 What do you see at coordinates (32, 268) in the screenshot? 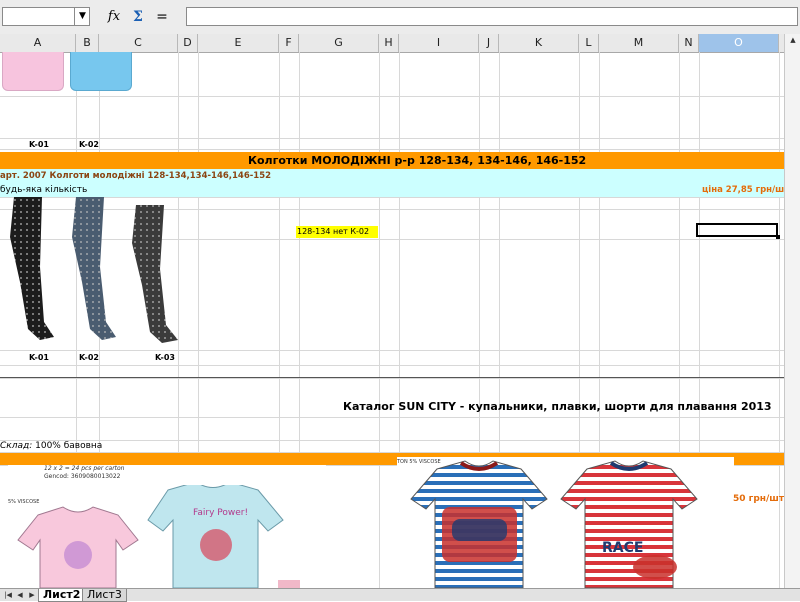
I see `tights-black` at bounding box center [32, 268].